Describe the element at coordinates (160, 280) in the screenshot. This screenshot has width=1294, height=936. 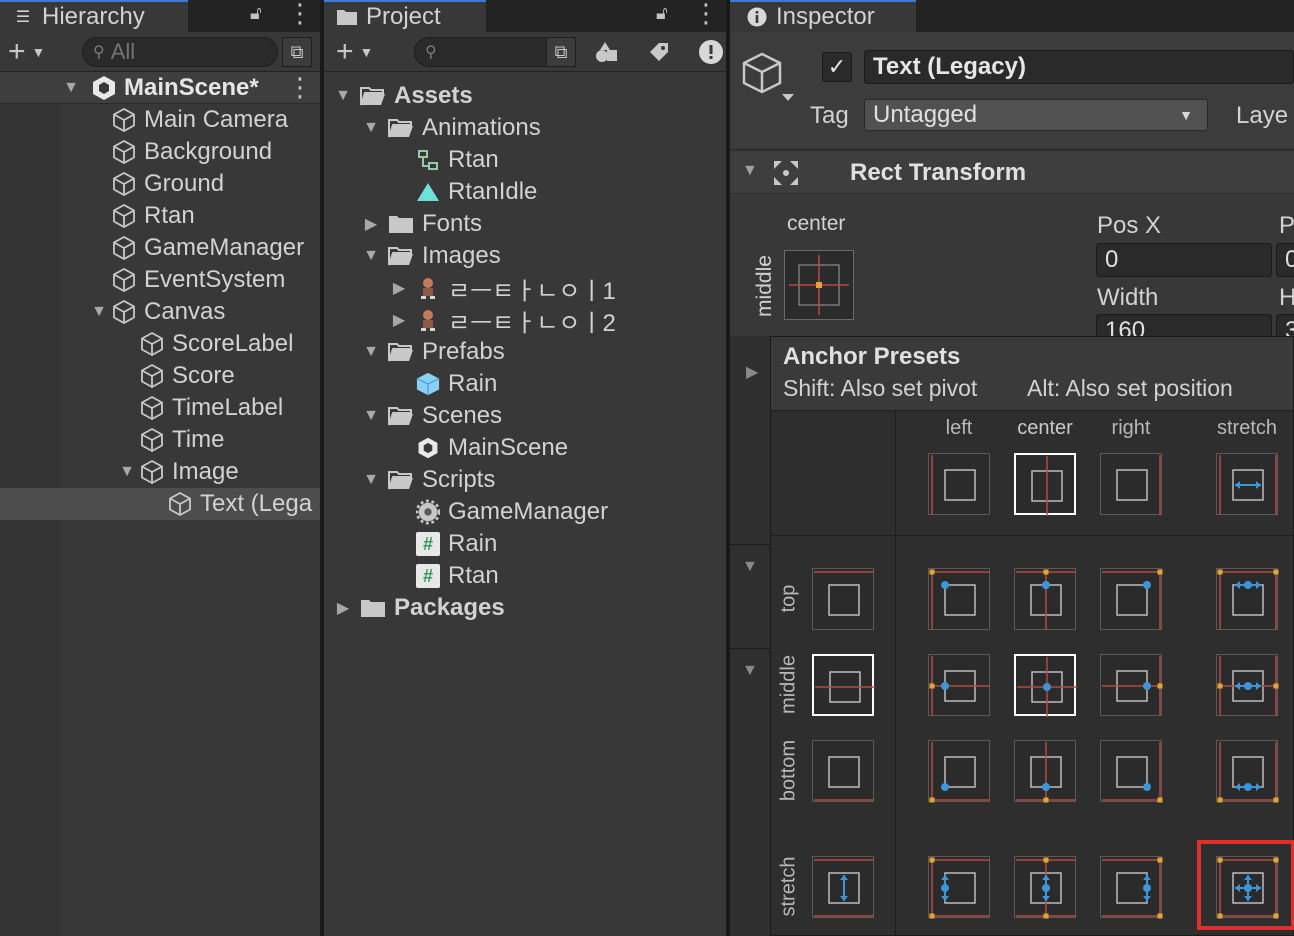
I see `hierarchy-item: EventSystem` at that location.